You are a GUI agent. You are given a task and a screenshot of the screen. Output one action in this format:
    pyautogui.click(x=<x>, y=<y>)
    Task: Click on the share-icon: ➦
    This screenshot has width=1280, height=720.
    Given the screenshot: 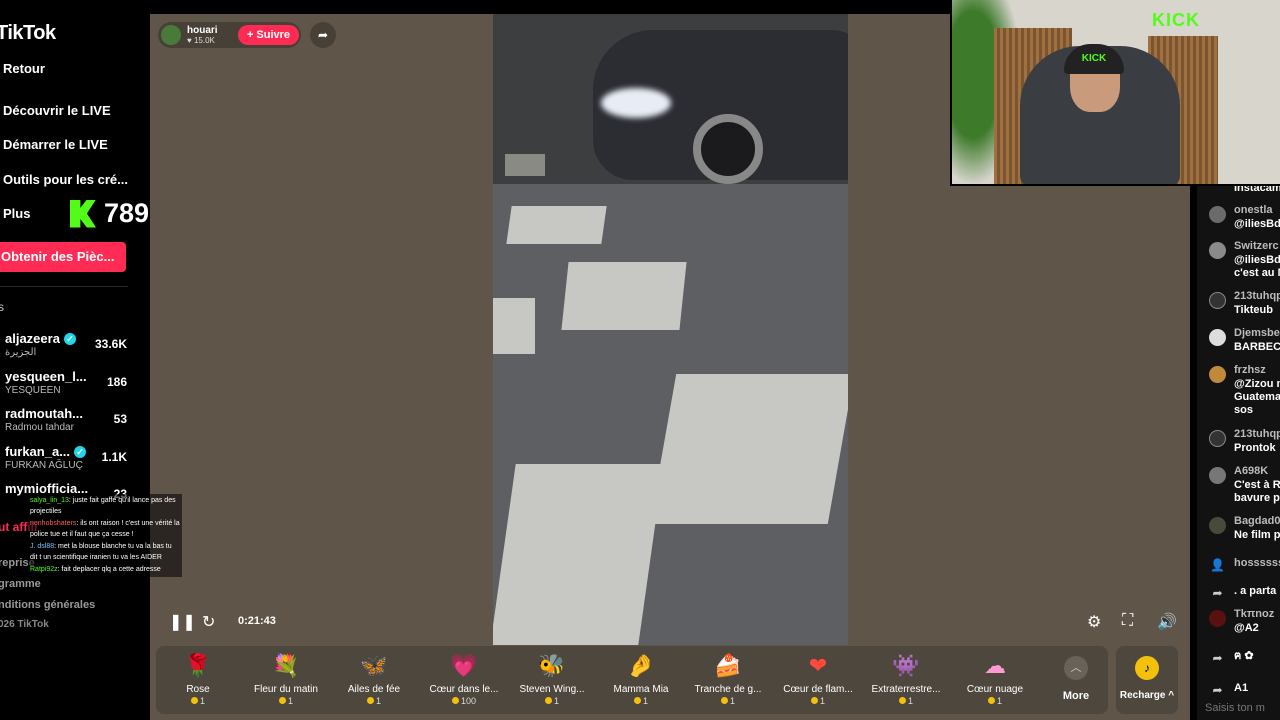 What is the action you would take?
    pyautogui.click(x=323, y=35)
    